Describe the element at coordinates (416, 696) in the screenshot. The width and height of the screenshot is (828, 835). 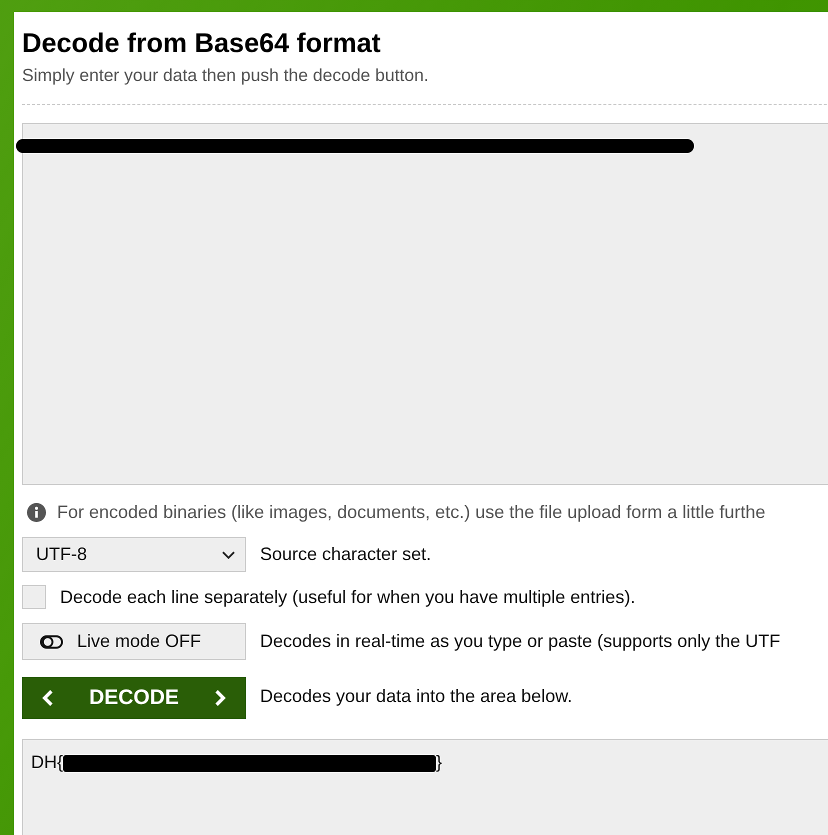
I see `decode-description: Decodes your data into the area below.` at that location.